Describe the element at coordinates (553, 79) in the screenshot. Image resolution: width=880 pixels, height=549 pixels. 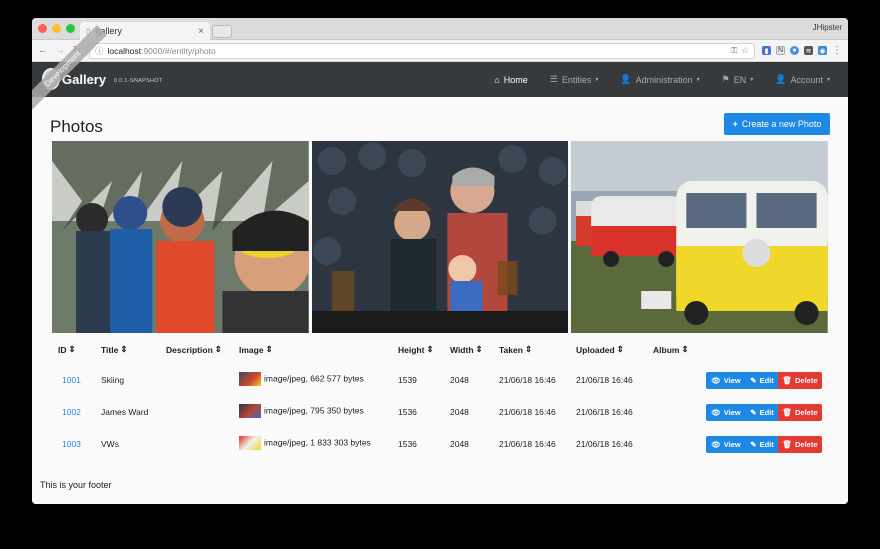
I see `list-icon: ☰` at that location.